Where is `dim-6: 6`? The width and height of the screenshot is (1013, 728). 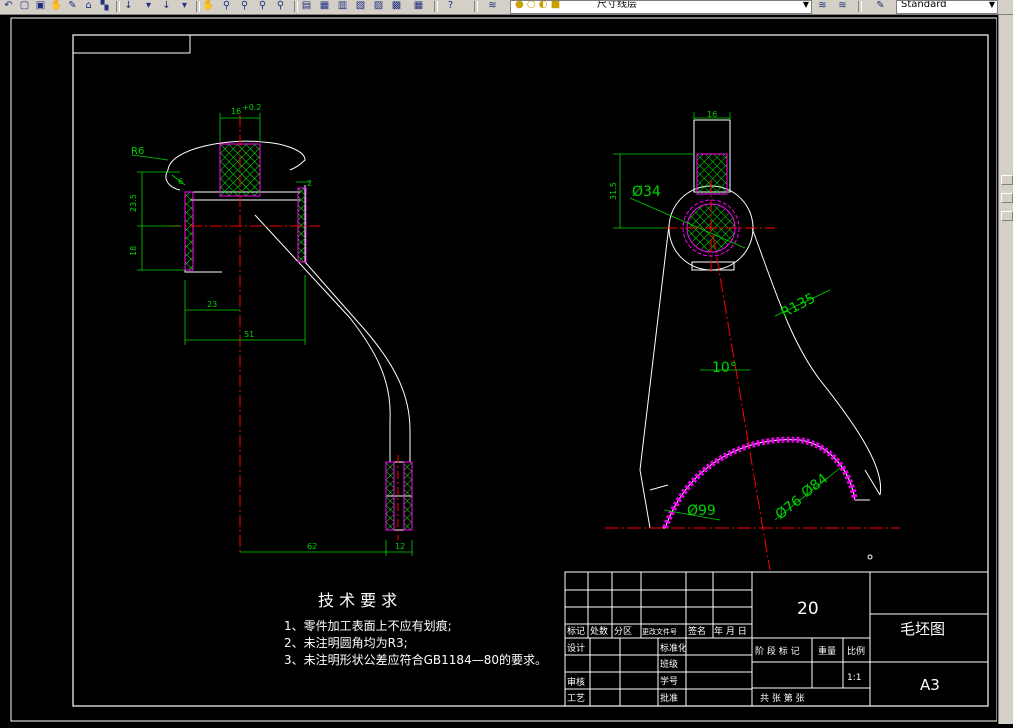
dim-6: 6 is located at coordinates (180, 181).